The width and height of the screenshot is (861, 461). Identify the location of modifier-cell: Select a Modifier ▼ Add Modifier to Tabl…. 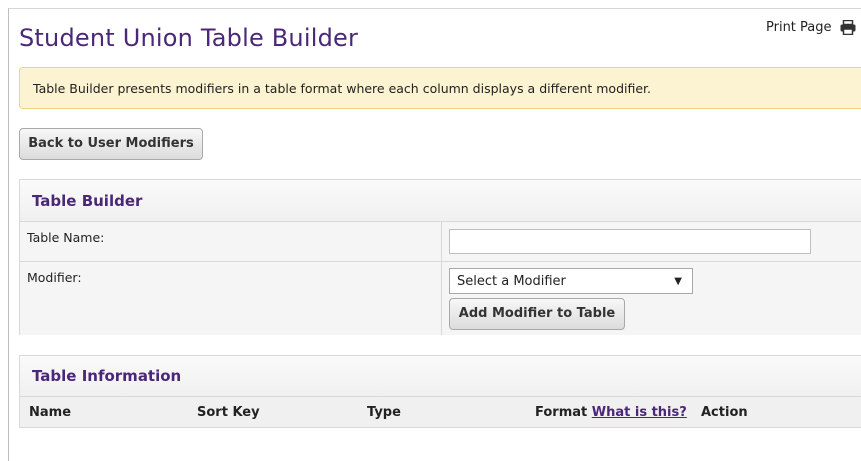
(651, 298).